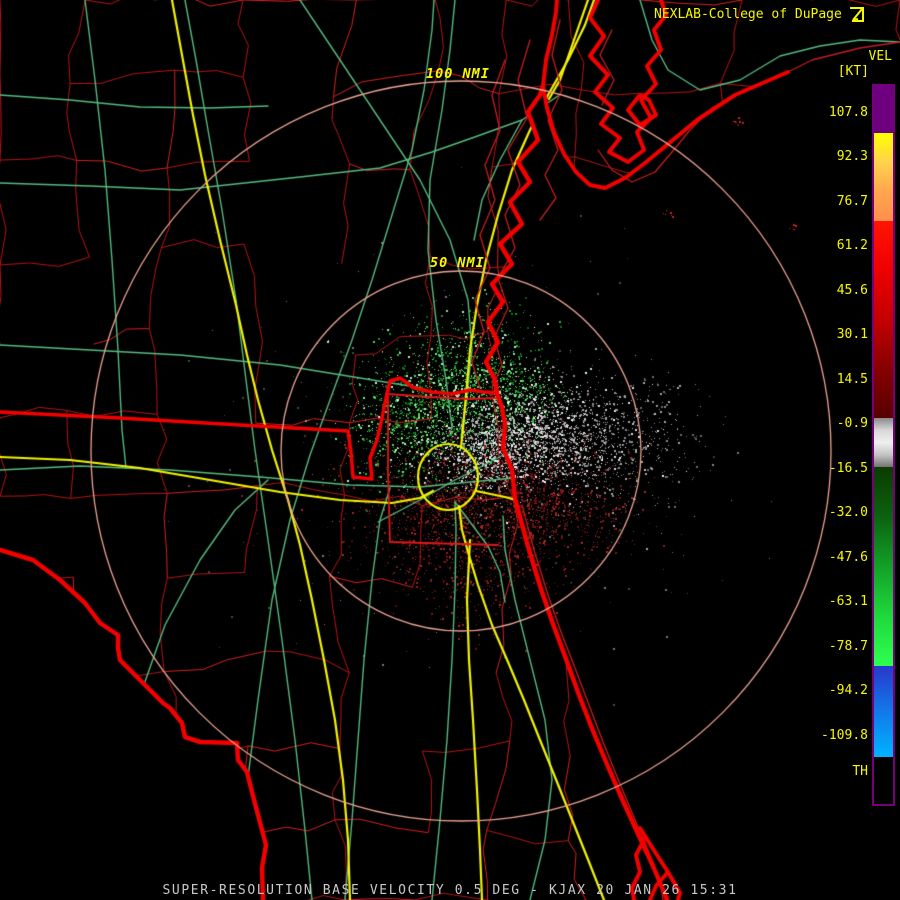 This screenshot has height=900, width=900. Describe the element at coordinates (853, 71) in the screenshot. I see `colorbar-kt-label: [KT]` at that location.